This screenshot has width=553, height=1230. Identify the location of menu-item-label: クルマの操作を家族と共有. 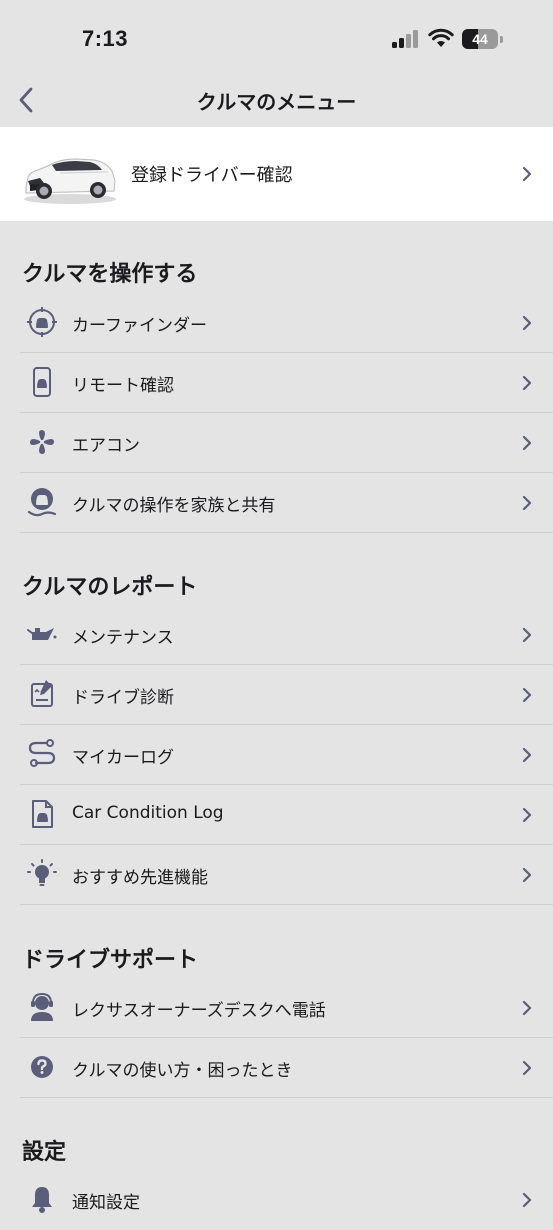
(174, 506).